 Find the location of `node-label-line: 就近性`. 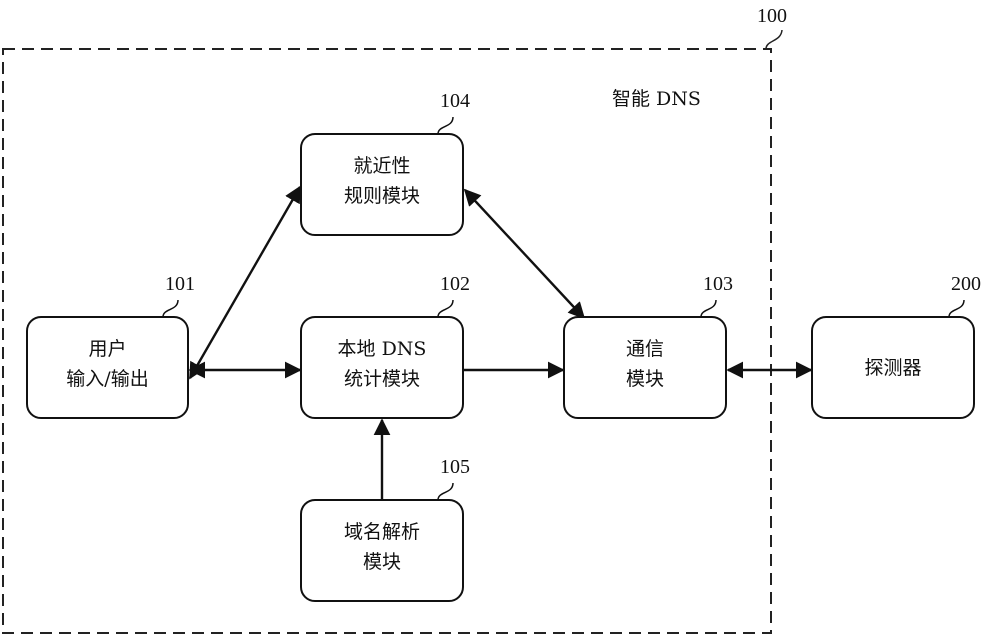

node-label-line: 就近性 is located at coordinates (381, 166).